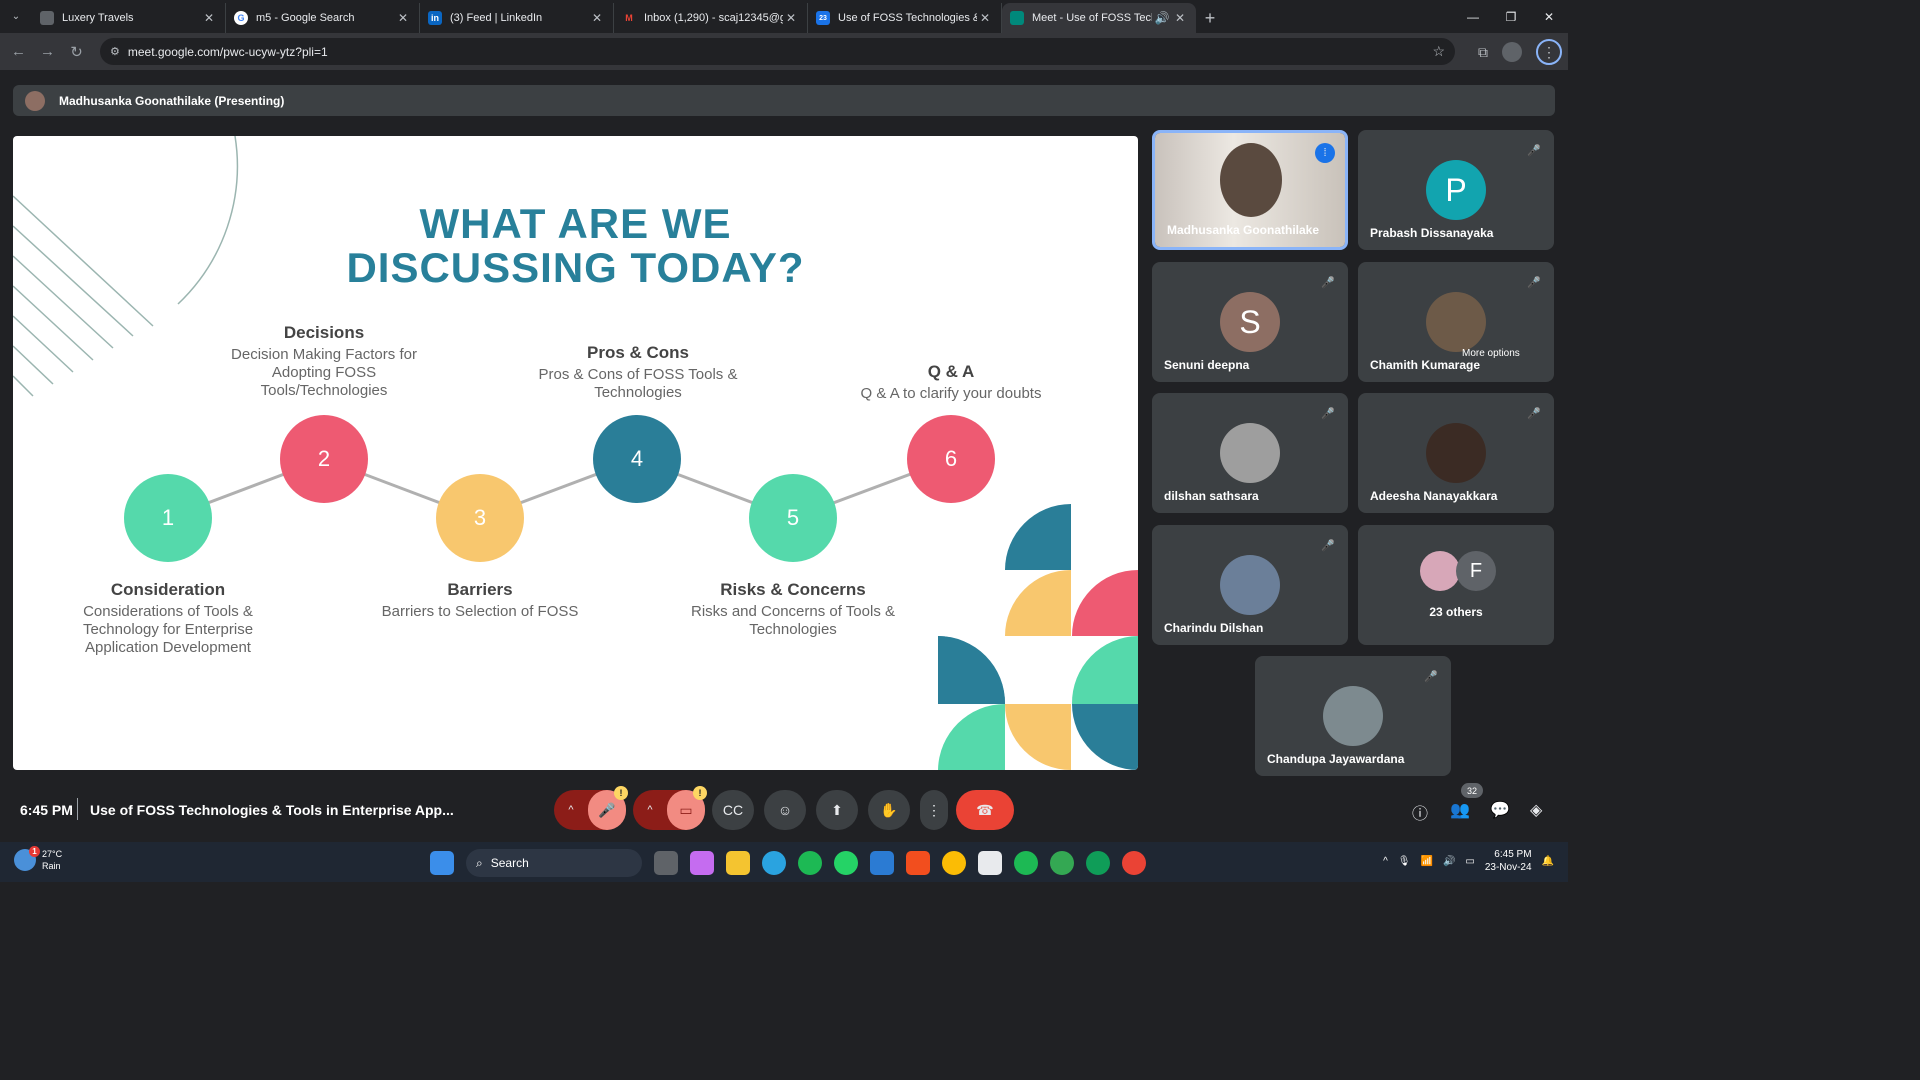 The height and width of the screenshot is (1080, 1920). What do you see at coordinates (1250, 190) in the screenshot?
I see `participant-tile-madhusanka: ⁞ Madhusanka Goonathilake` at bounding box center [1250, 190].